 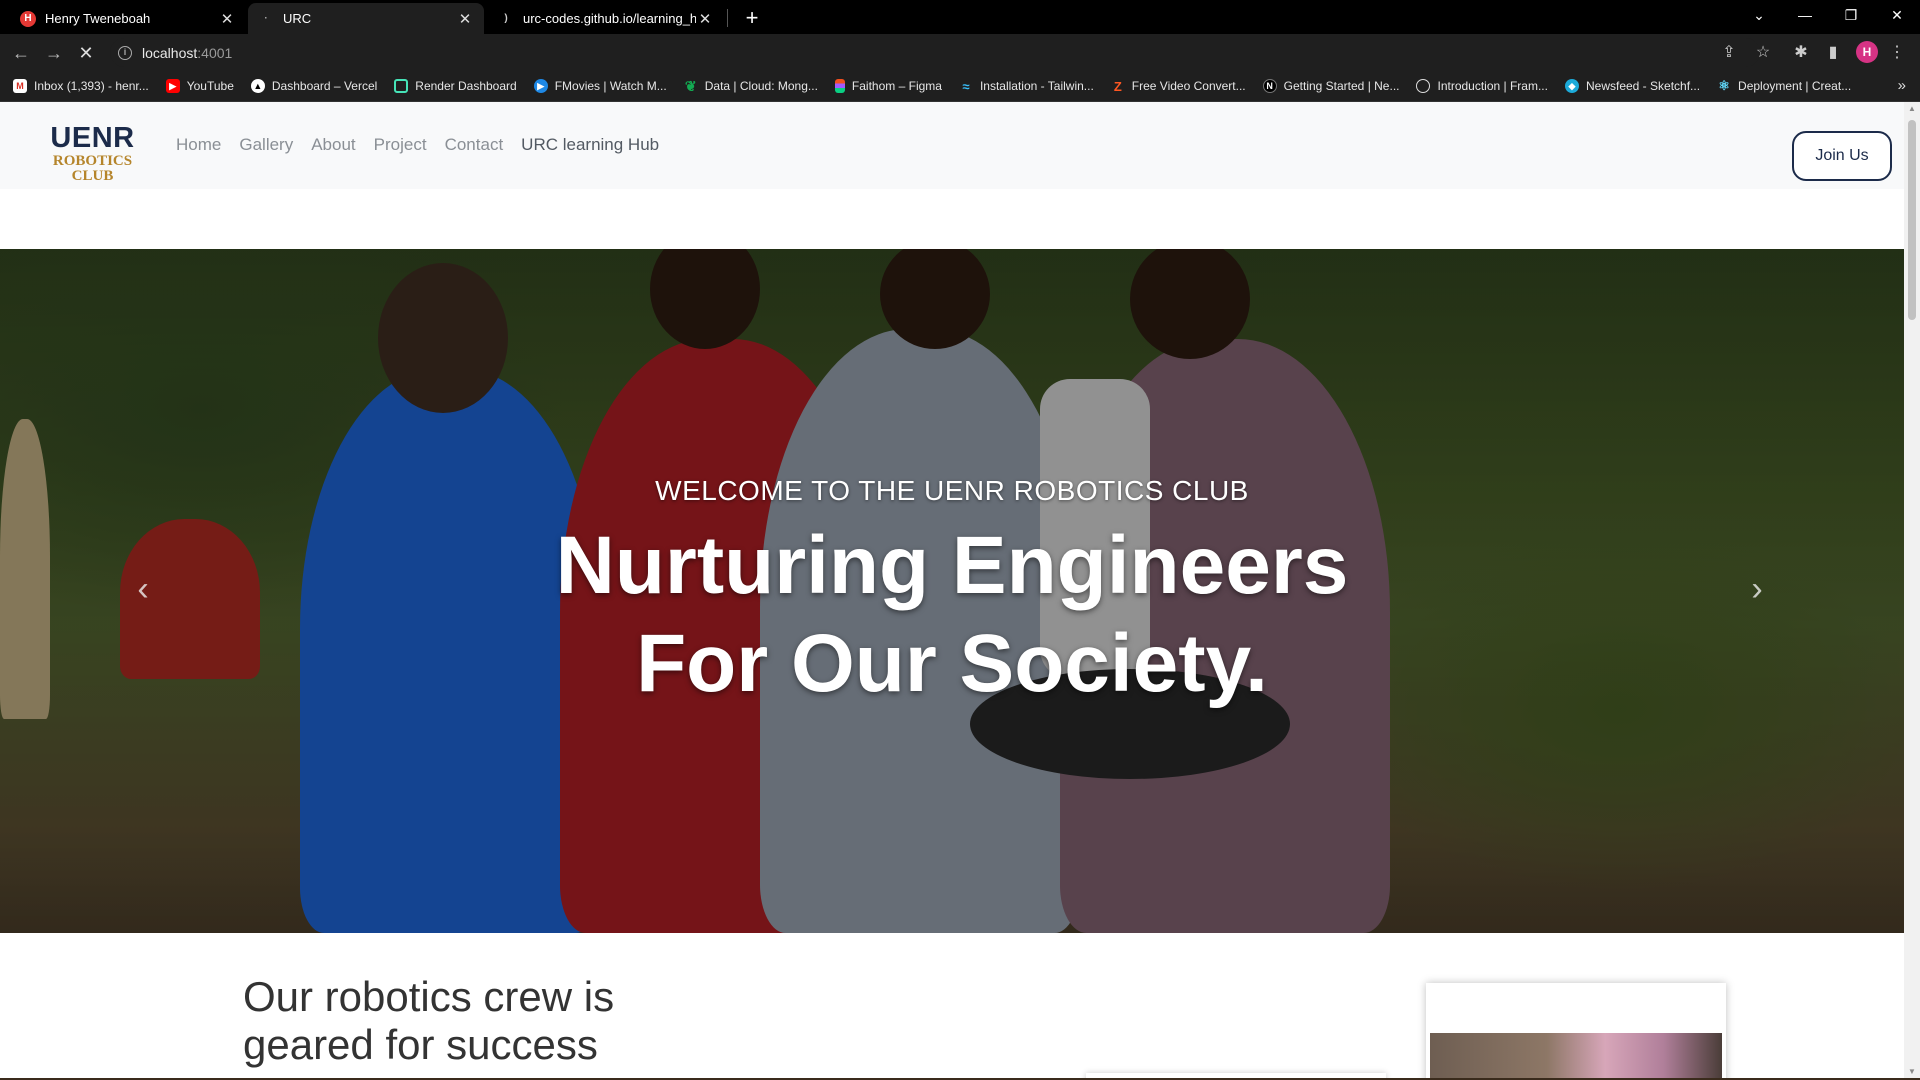 I want to click on sketchfab-icon: ◆, so click(x=1571, y=86).